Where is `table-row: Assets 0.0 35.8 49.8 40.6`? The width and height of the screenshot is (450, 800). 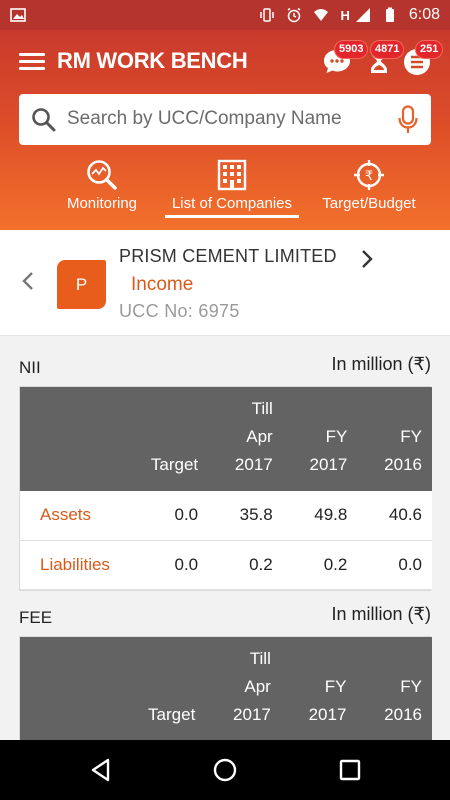
table-row: Assets 0.0 35.8 49.8 40.6 is located at coordinates (226, 516).